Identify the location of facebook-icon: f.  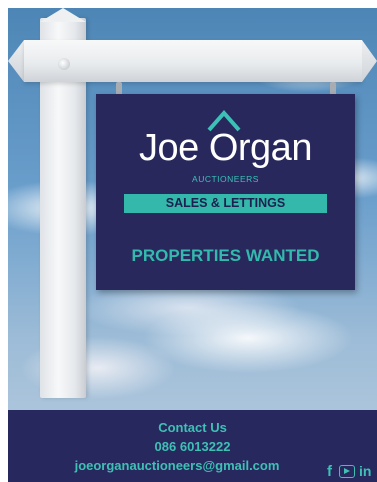
(329, 471).